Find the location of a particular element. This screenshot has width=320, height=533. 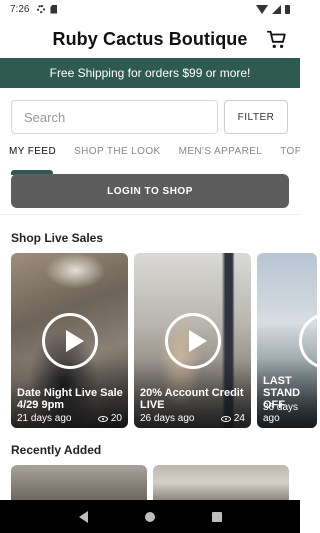

live-sales-heading: Shop Live Sales is located at coordinates (57, 238).